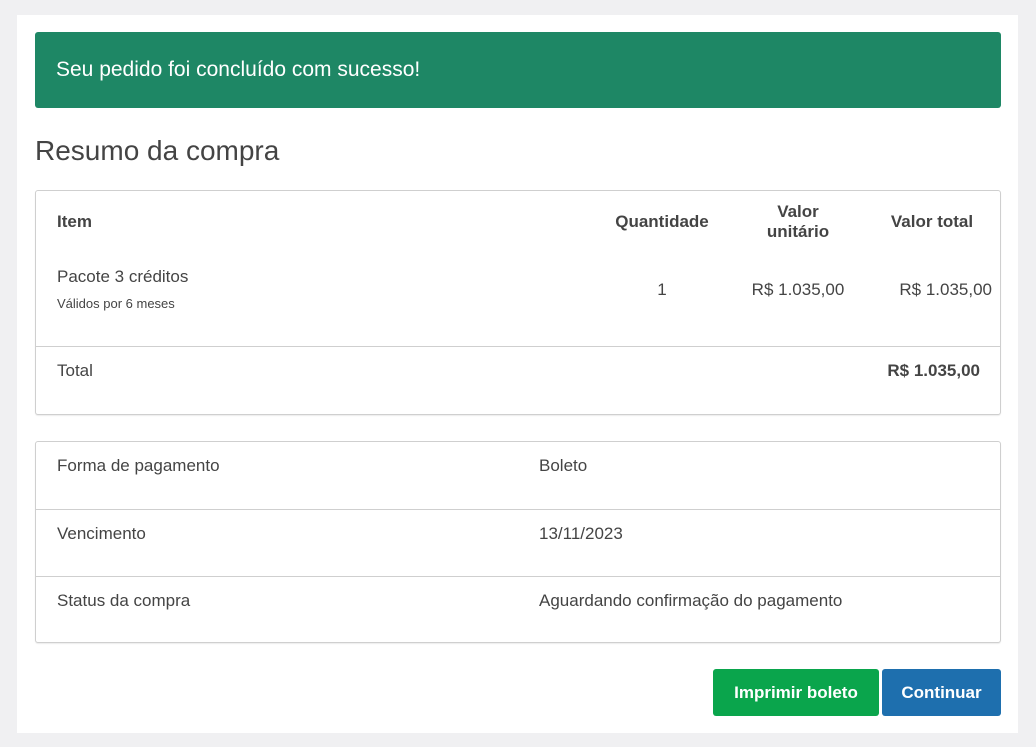 Image resolution: width=1036 pixels, height=747 pixels. I want to click on payment-method-value: Boleto, so click(563, 465).